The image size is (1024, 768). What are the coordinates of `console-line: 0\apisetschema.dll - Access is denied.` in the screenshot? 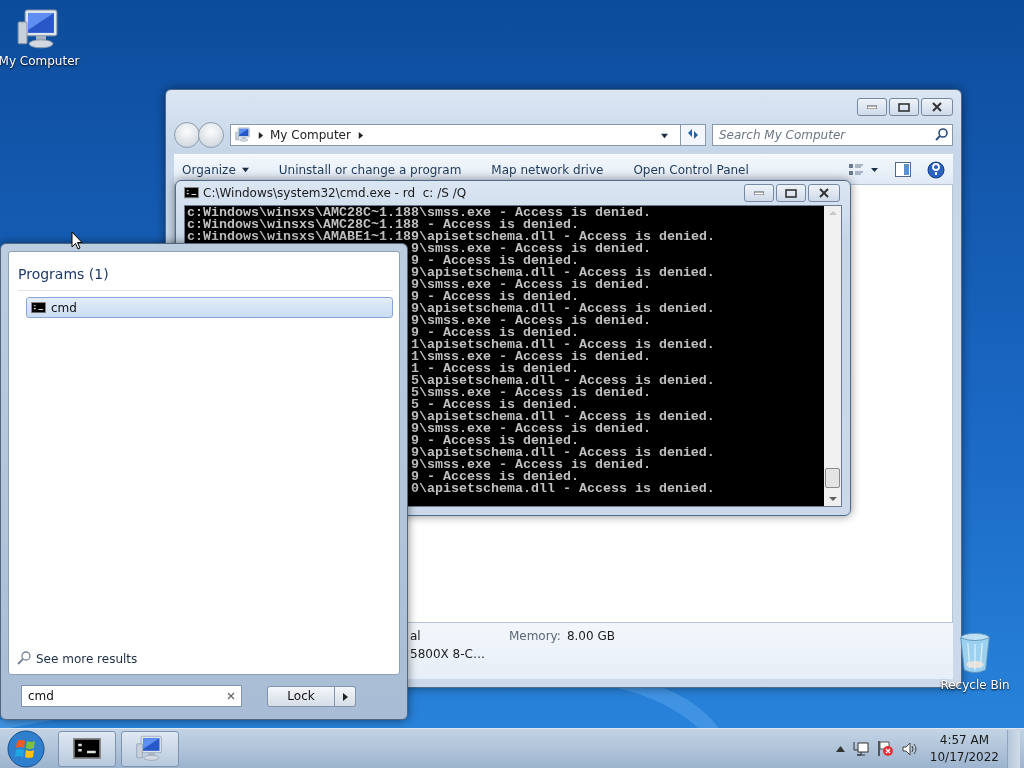 It's located at (563, 489).